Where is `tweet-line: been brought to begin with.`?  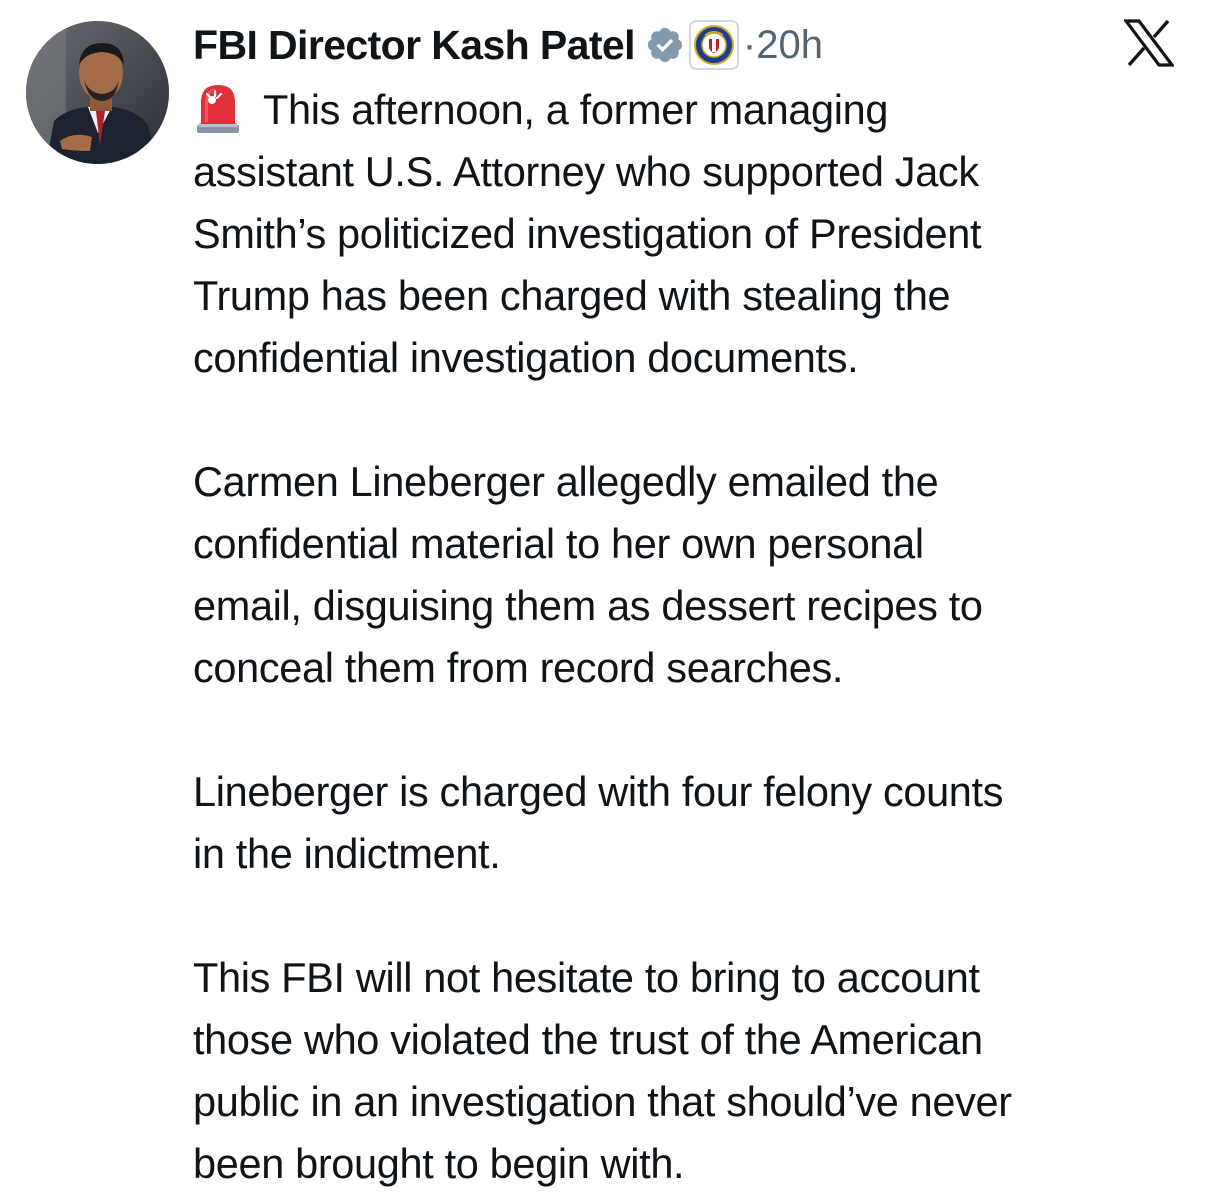
tweet-line: been brought to begin with. is located at coordinates (439, 1163).